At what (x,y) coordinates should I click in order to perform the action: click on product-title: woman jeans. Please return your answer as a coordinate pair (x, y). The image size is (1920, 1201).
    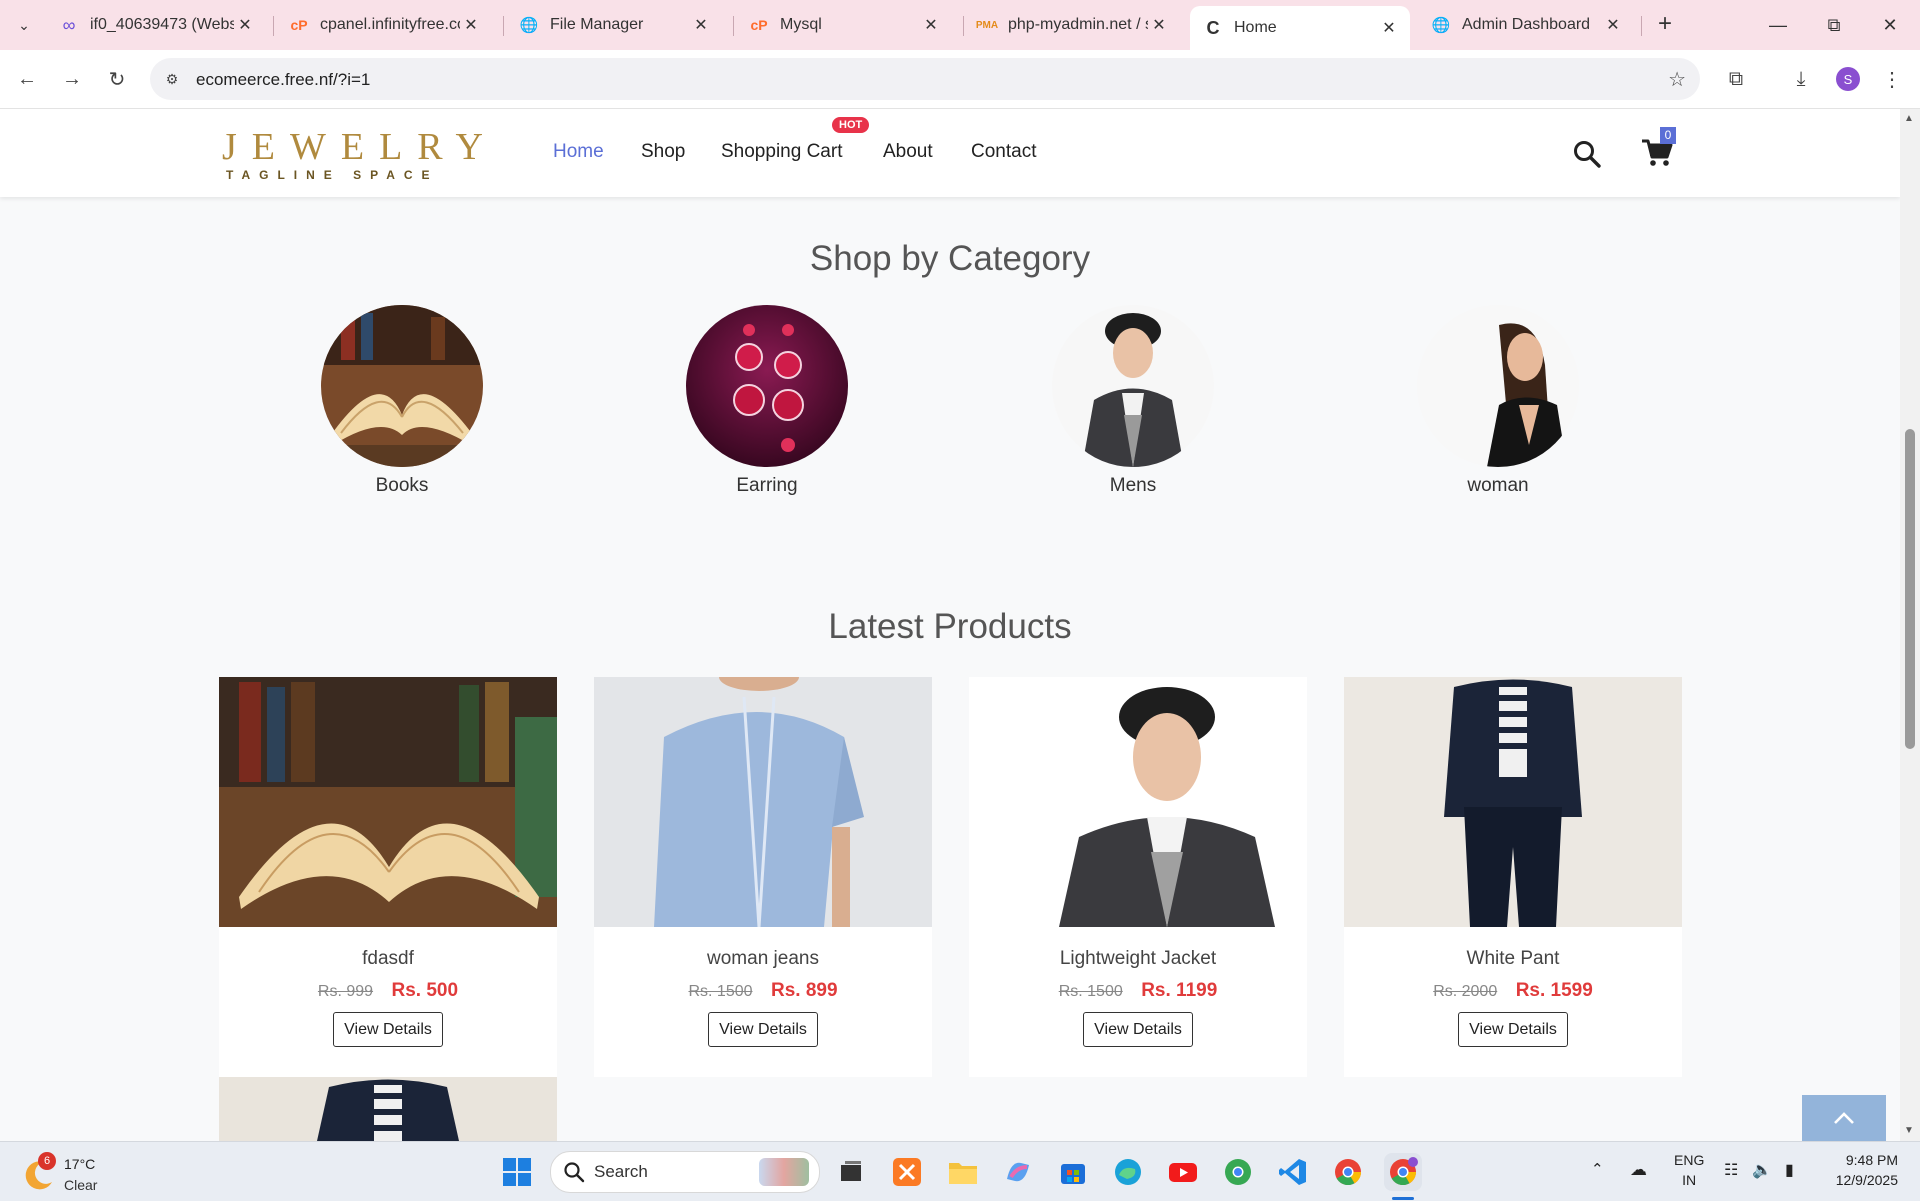
    Looking at the image, I should click on (763, 959).